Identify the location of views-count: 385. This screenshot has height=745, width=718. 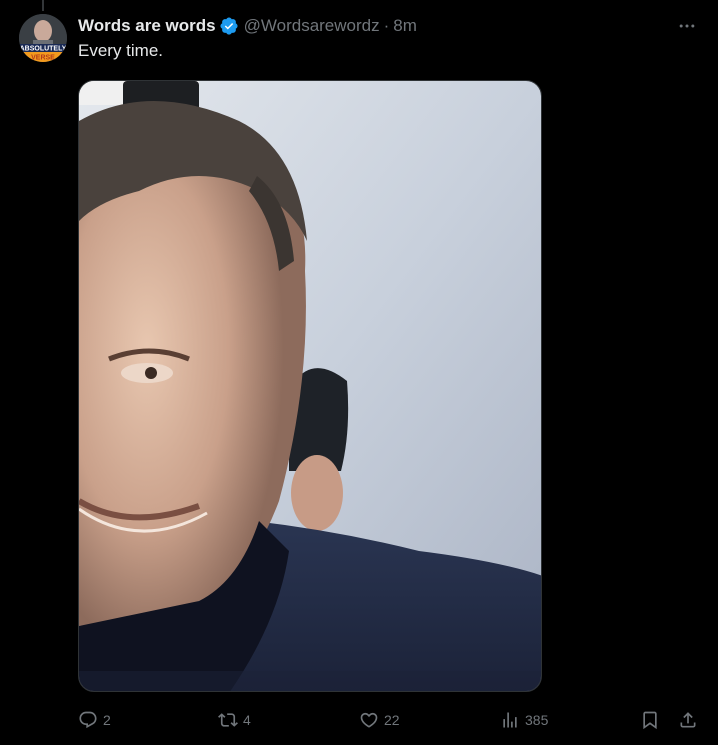
(537, 720).